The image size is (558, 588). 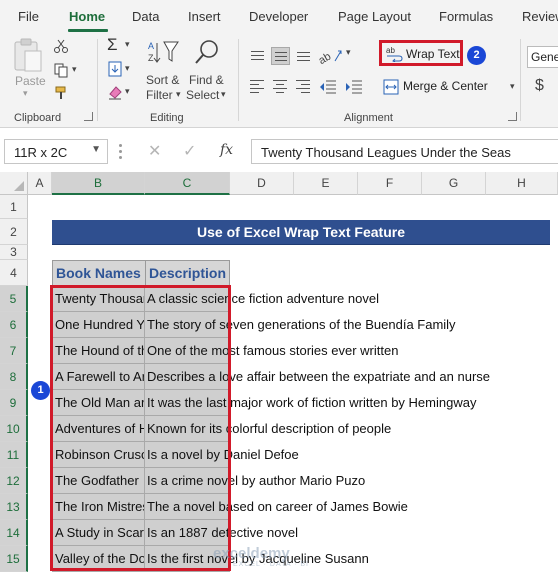 What do you see at coordinates (127, 44) in the screenshot?
I see `autosum-dropdown-icon: ▾` at bounding box center [127, 44].